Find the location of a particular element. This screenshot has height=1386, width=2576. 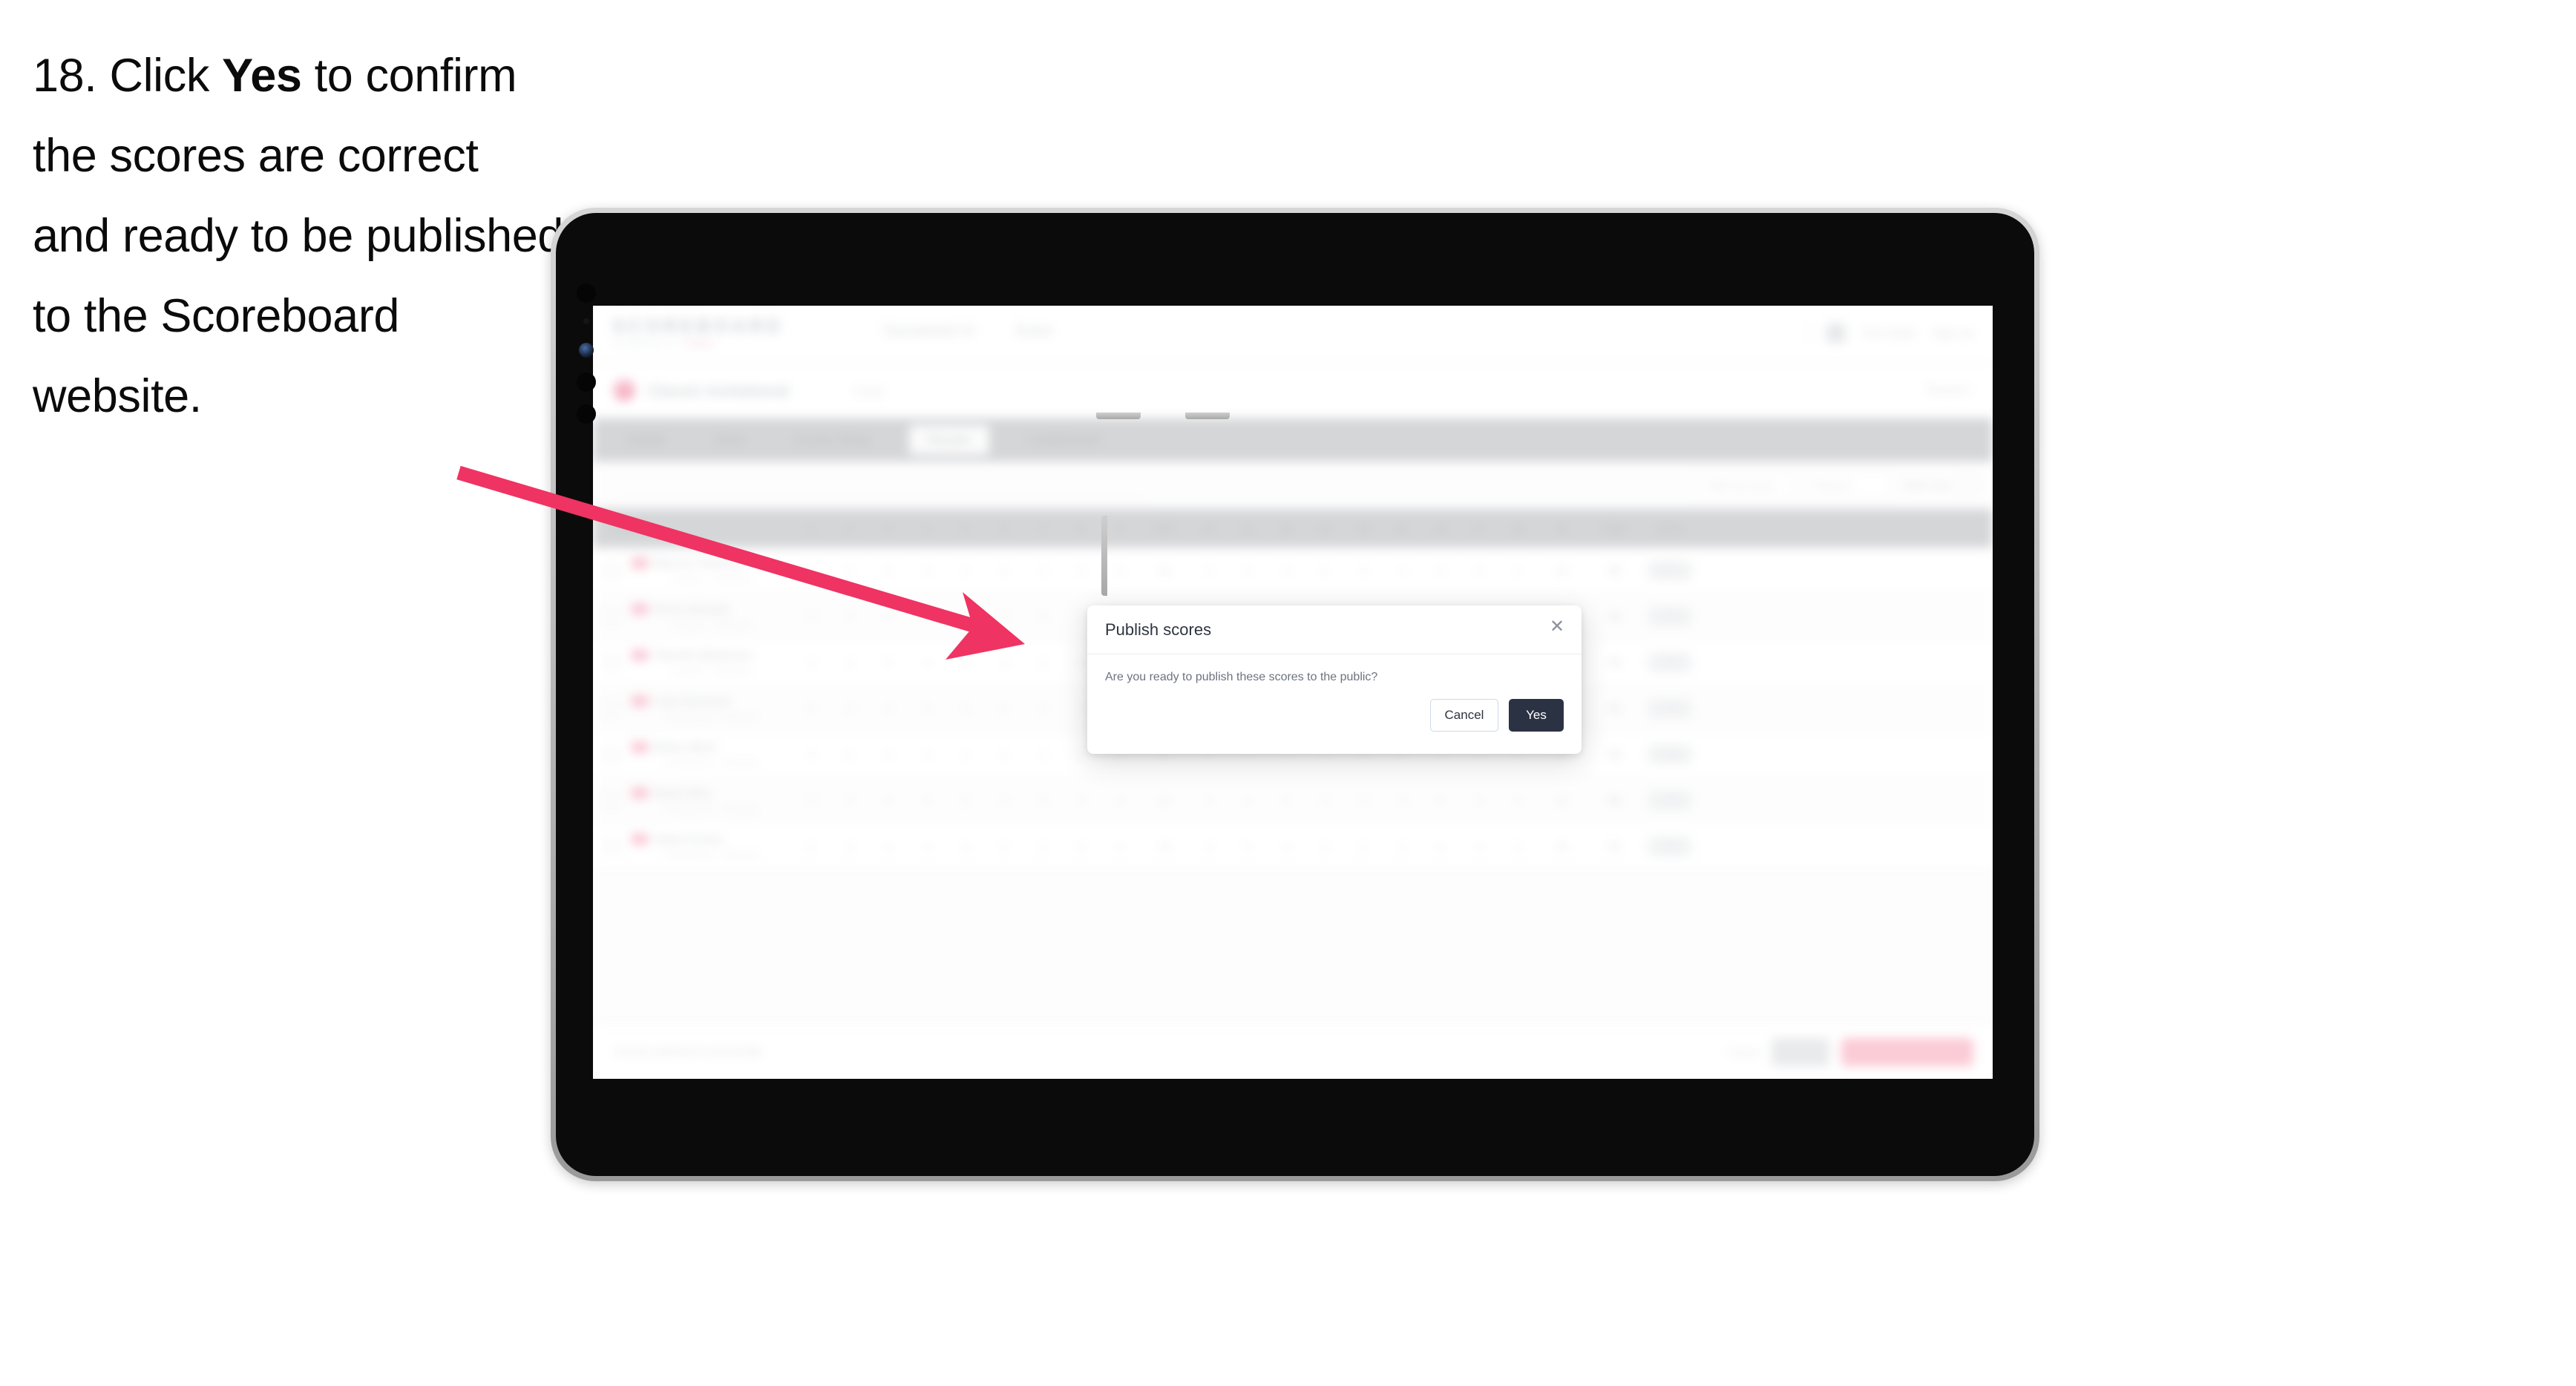

search-input is located at coordinates (881, 486).